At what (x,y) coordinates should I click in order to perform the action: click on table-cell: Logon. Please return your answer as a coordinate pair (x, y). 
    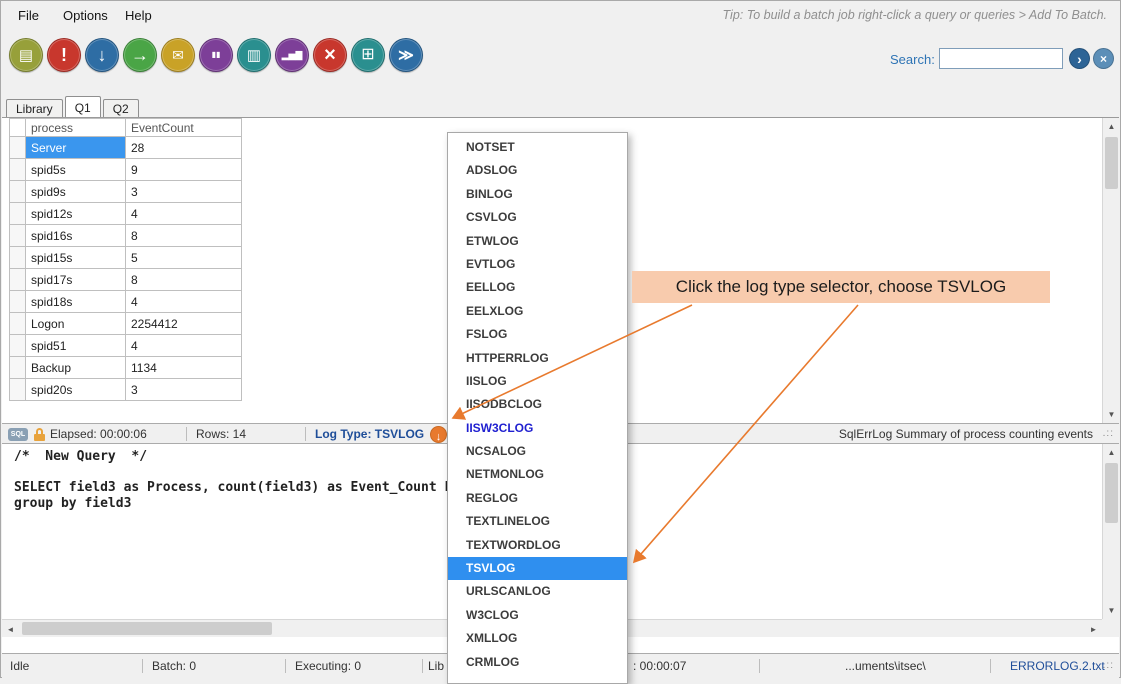
    Looking at the image, I should click on (75, 323).